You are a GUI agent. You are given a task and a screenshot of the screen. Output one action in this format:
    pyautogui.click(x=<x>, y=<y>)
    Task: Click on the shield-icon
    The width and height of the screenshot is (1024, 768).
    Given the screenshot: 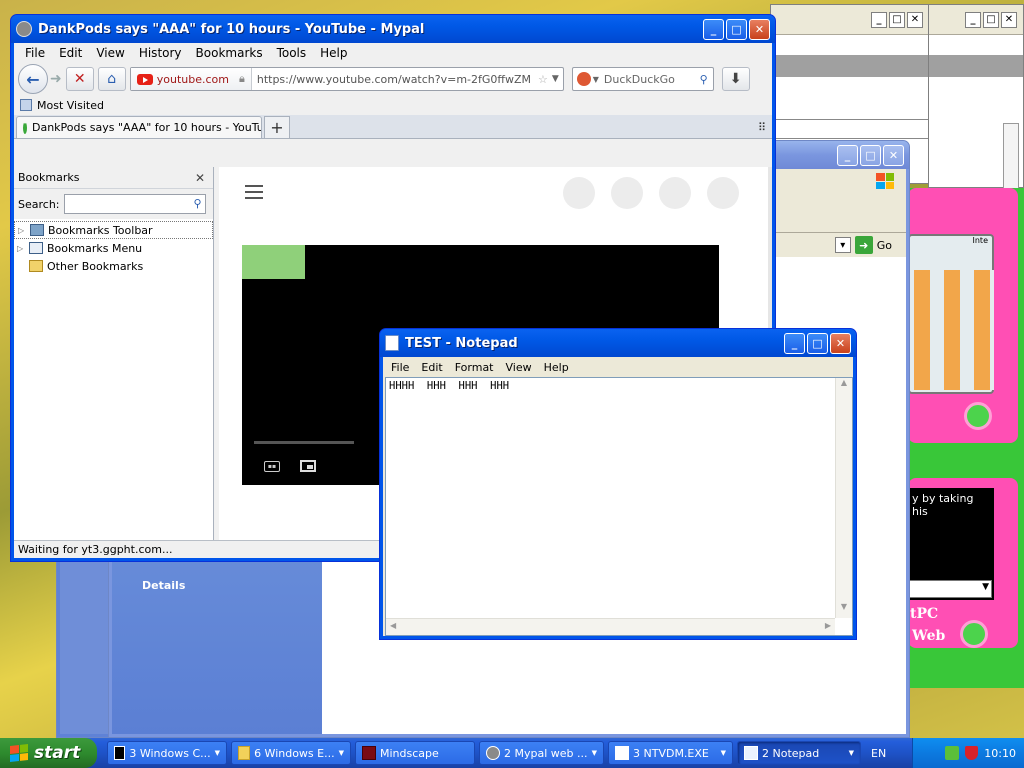 What is the action you would take?
    pyautogui.click(x=972, y=753)
    